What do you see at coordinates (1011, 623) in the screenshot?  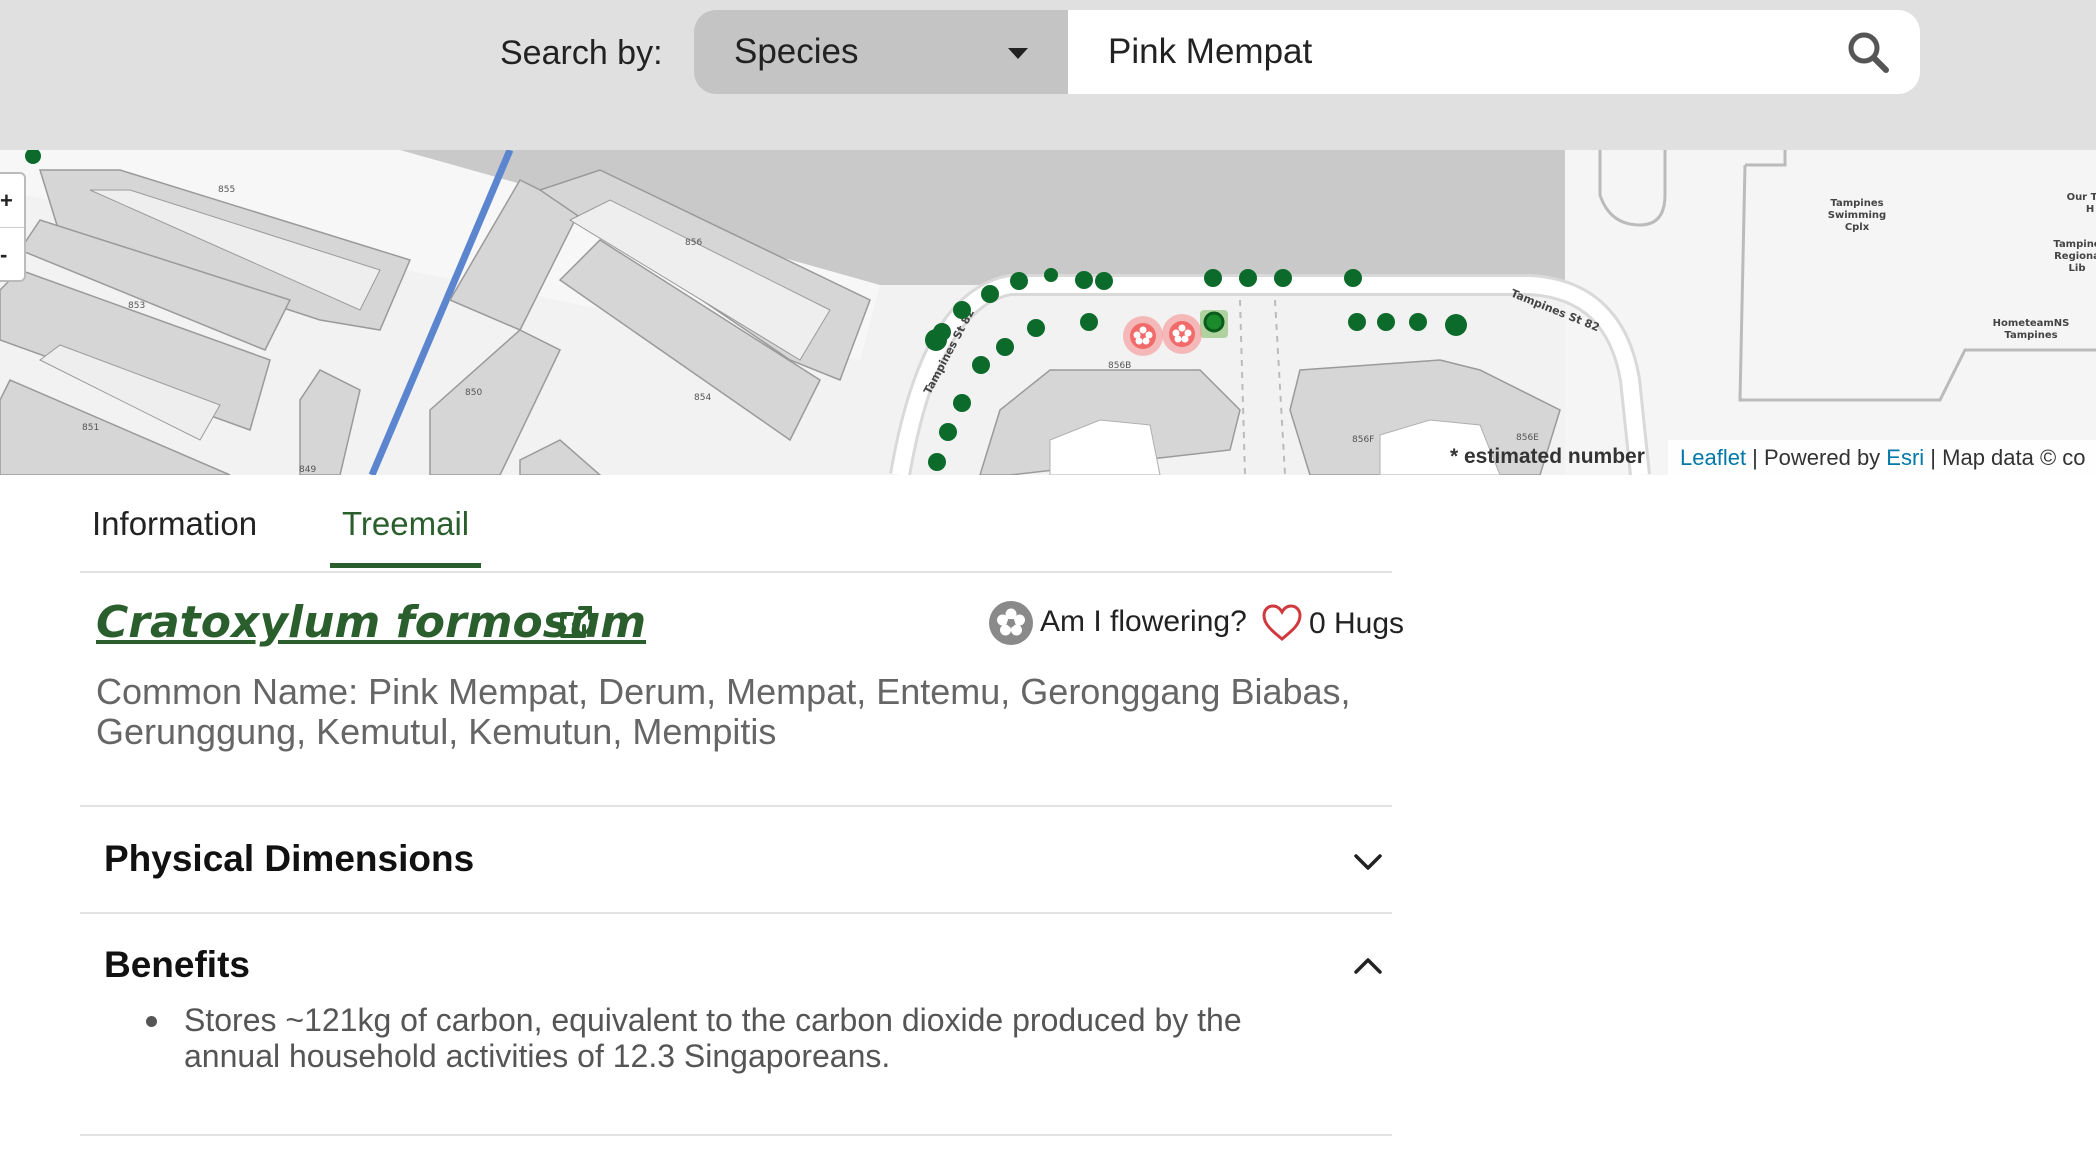 I see `flower-icon` at bounding box center [1011, 623].